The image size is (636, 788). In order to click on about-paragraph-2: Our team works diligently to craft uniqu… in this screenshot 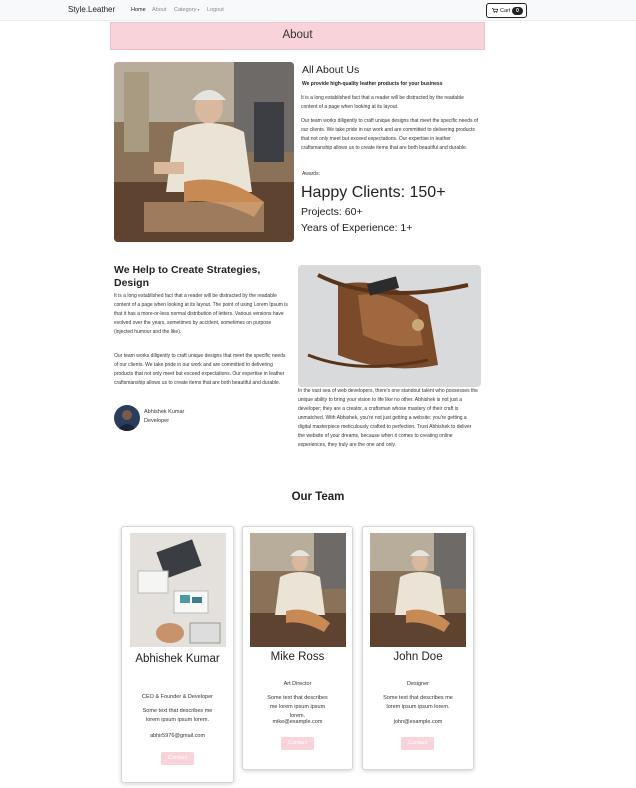, I will do `click(390, 134)`.